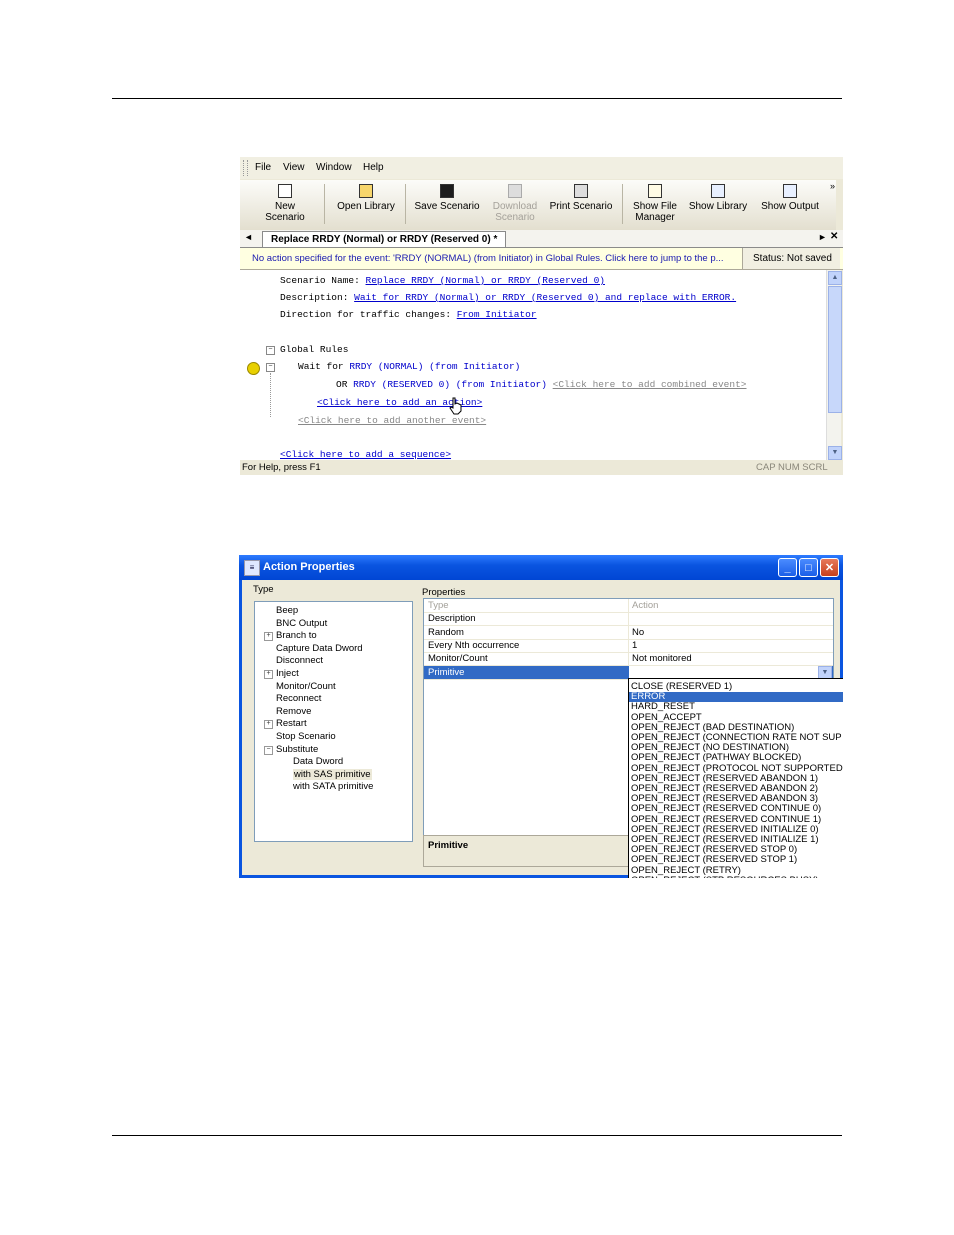  I want to click on header-rule, so click(477, 98).